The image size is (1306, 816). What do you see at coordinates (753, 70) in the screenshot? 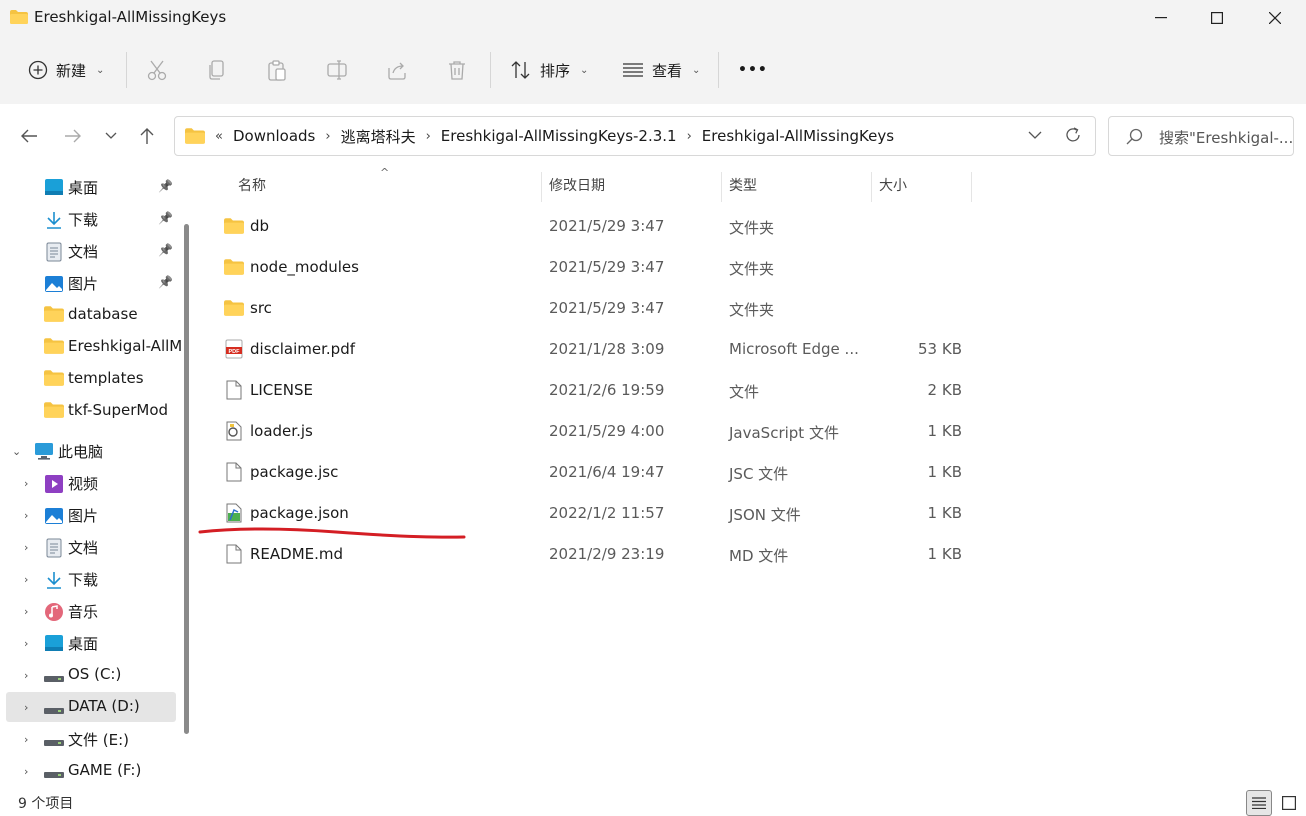
I see `more-options-button: •••` at bounding box center [753, 70].